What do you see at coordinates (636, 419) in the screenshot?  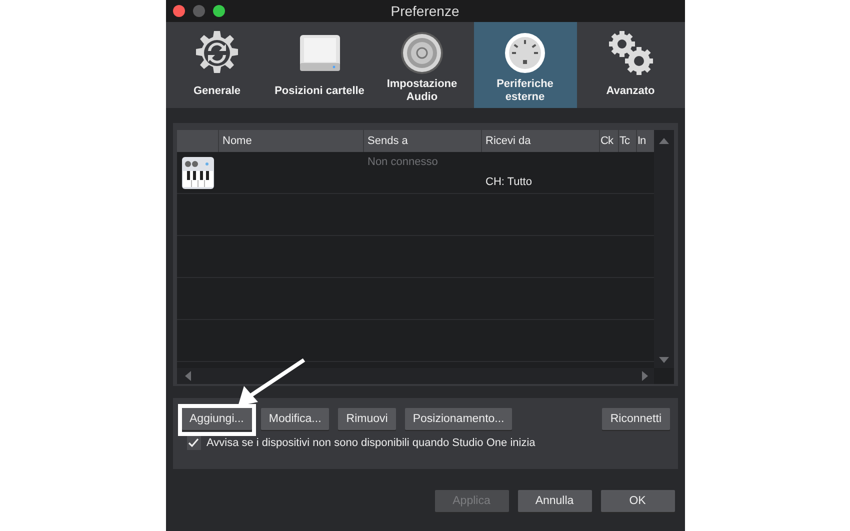 I see `device-button: Riconnetti` at bounding box center [636, 419].